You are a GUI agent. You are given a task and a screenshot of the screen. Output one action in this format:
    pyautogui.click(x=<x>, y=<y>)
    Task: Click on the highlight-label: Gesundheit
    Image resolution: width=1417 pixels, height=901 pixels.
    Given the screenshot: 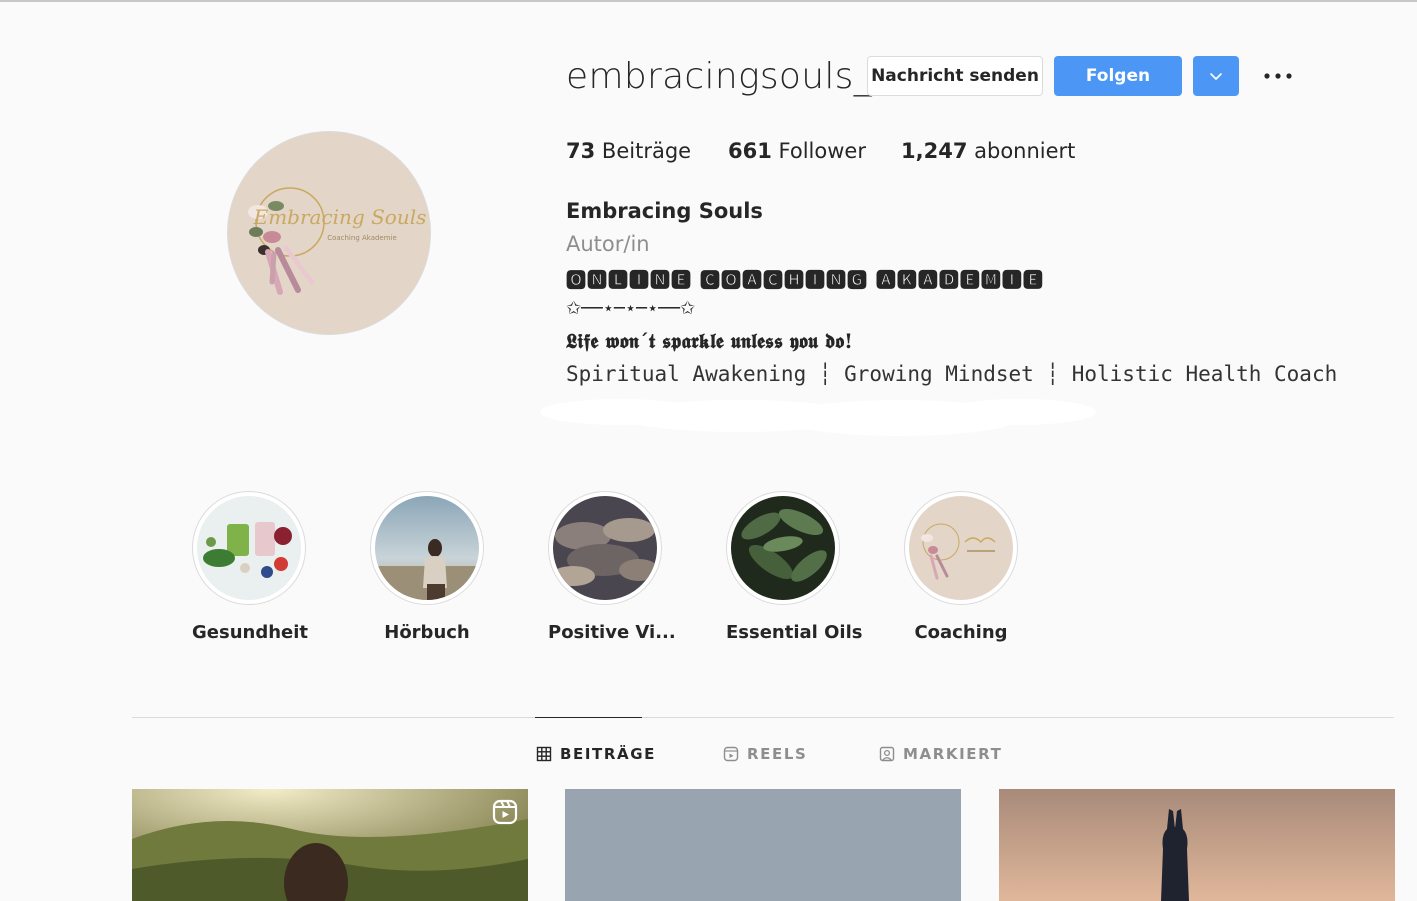 What is the action you would take?
    pyautogui.click(x=250, y=632)
    